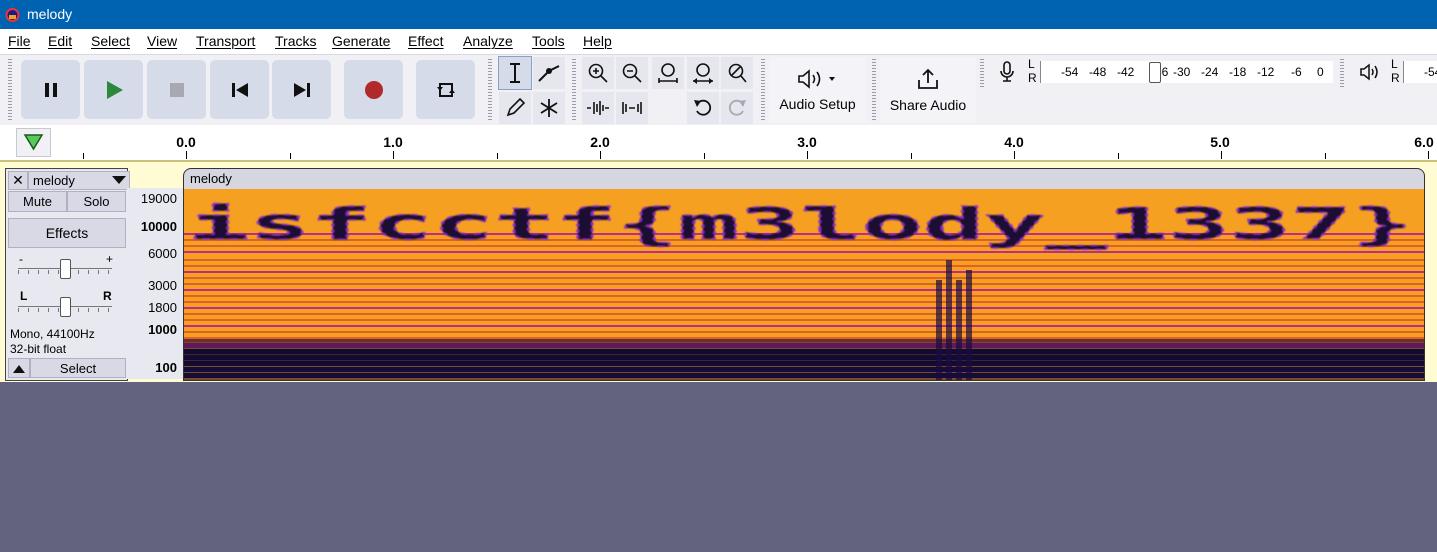 The image size is (1437, 552). I want to click on multi-tool, so click(549, 108).